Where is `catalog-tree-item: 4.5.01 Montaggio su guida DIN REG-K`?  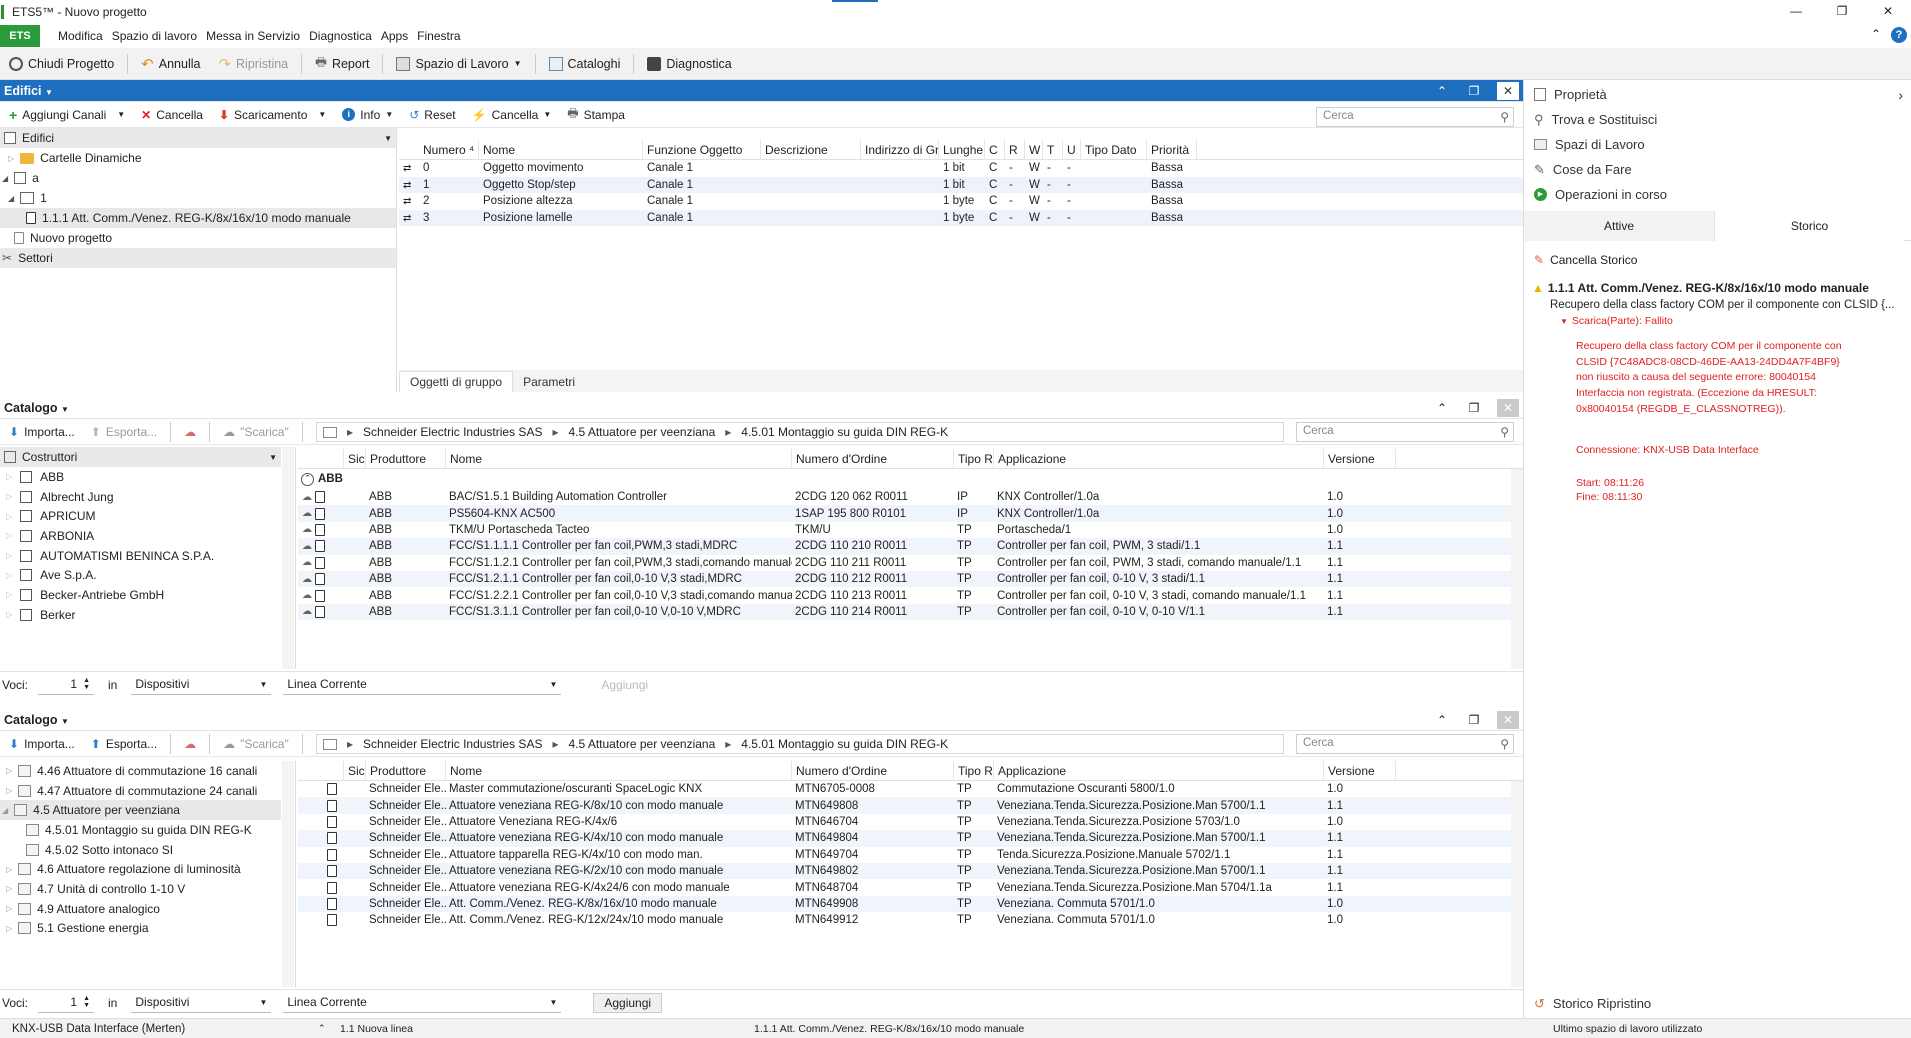
catalog-tree-item: 4.5.01 Montaggio su guida DIN REG-K is located at coordinates (140, 830).